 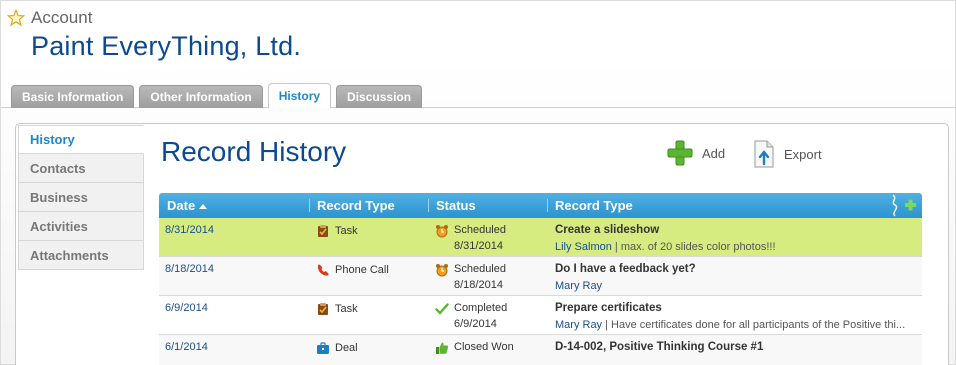 What do you see at coordinates (442, 309) in the screenshot?
I see `checkmark-icon` at bounding box center [442, 309].